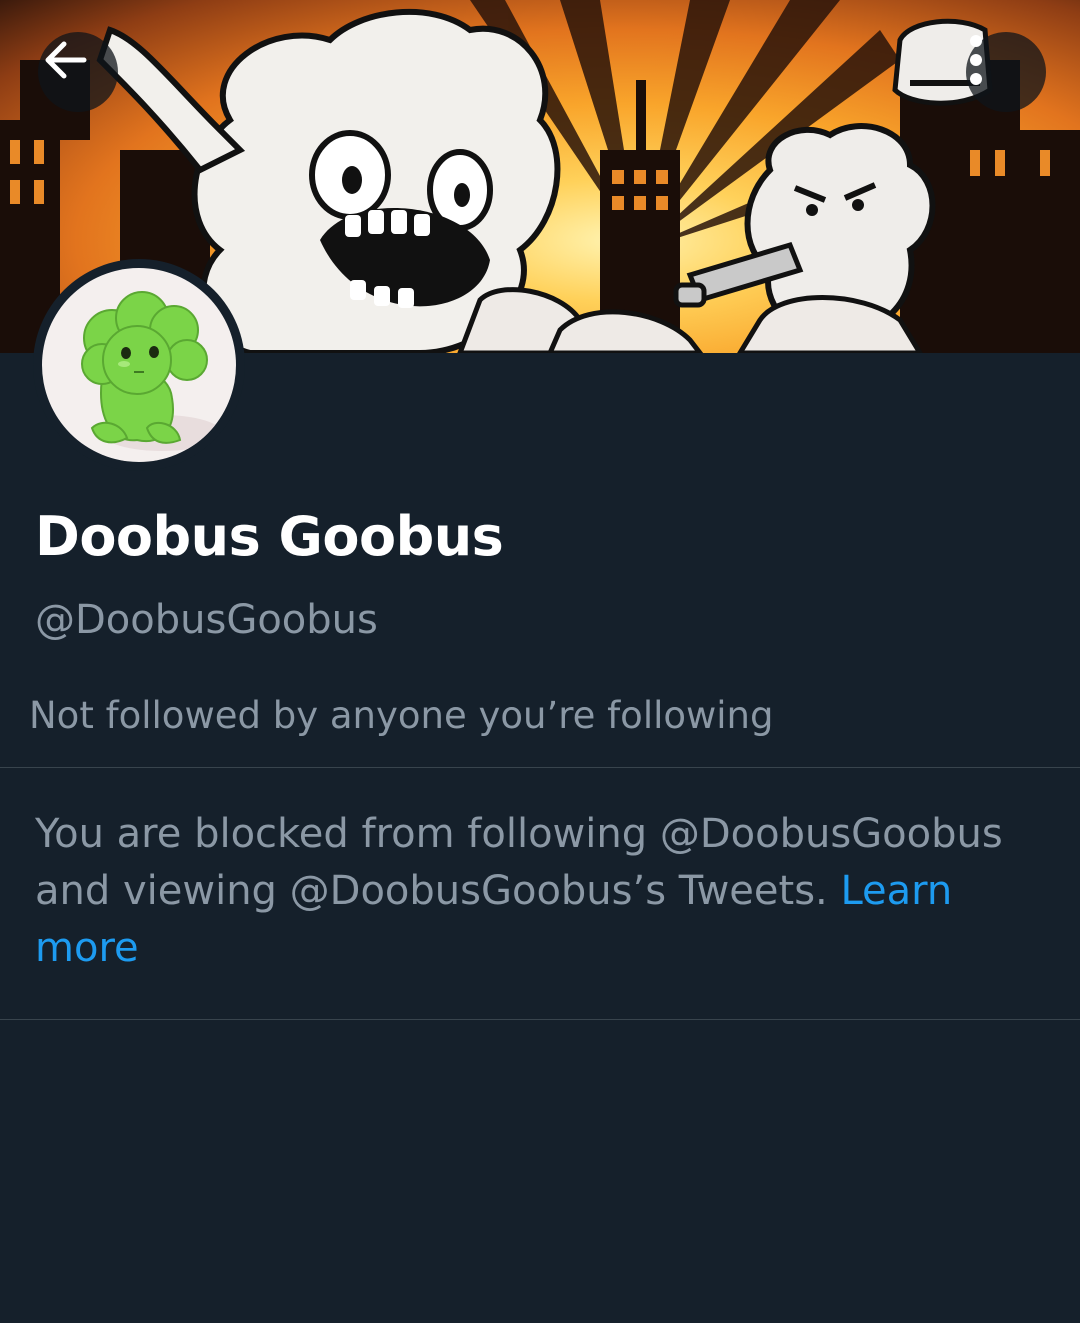  I want to click on avatar-image, so click(151, 371).